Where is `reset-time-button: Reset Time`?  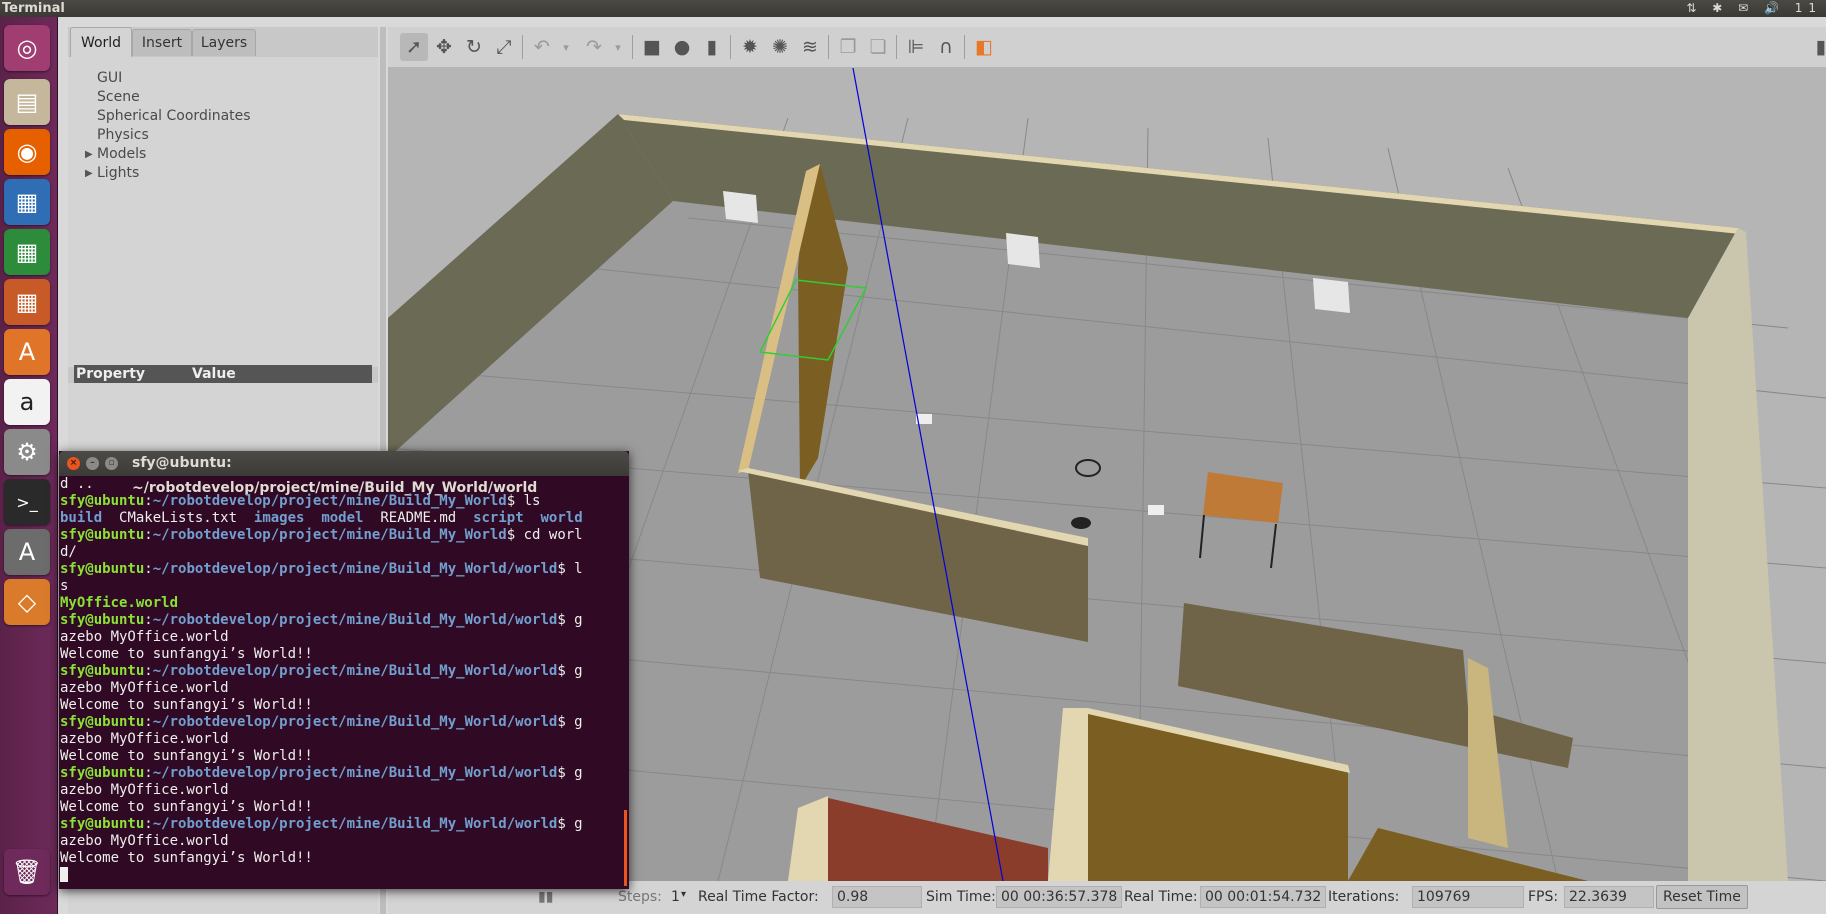 reset-time-button: Reset Time is located at coordinates (1702, 897).